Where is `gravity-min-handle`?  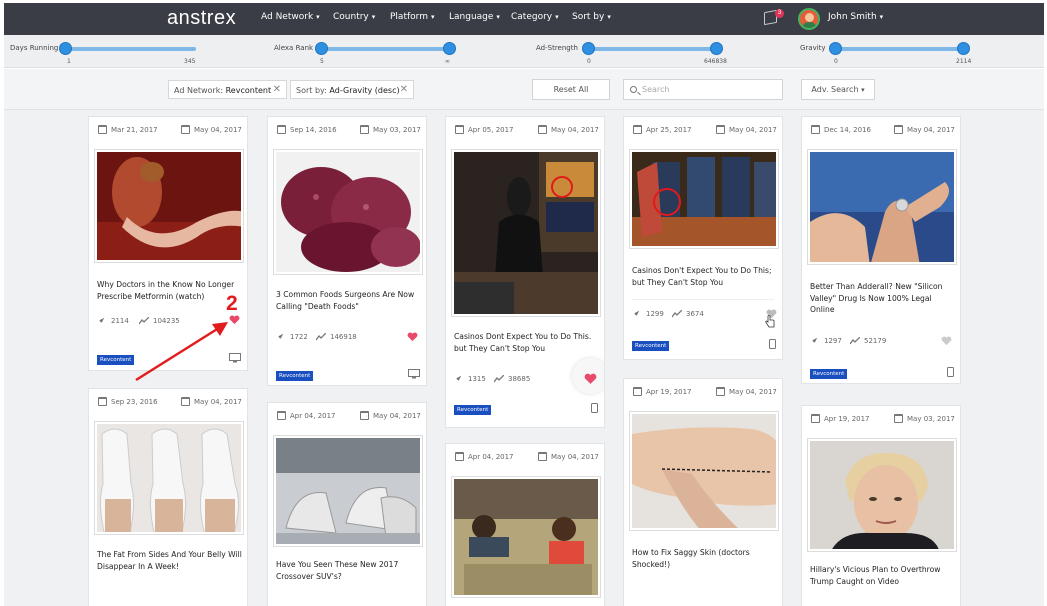 gravity-min-handle is located at coordinates (835, 48).